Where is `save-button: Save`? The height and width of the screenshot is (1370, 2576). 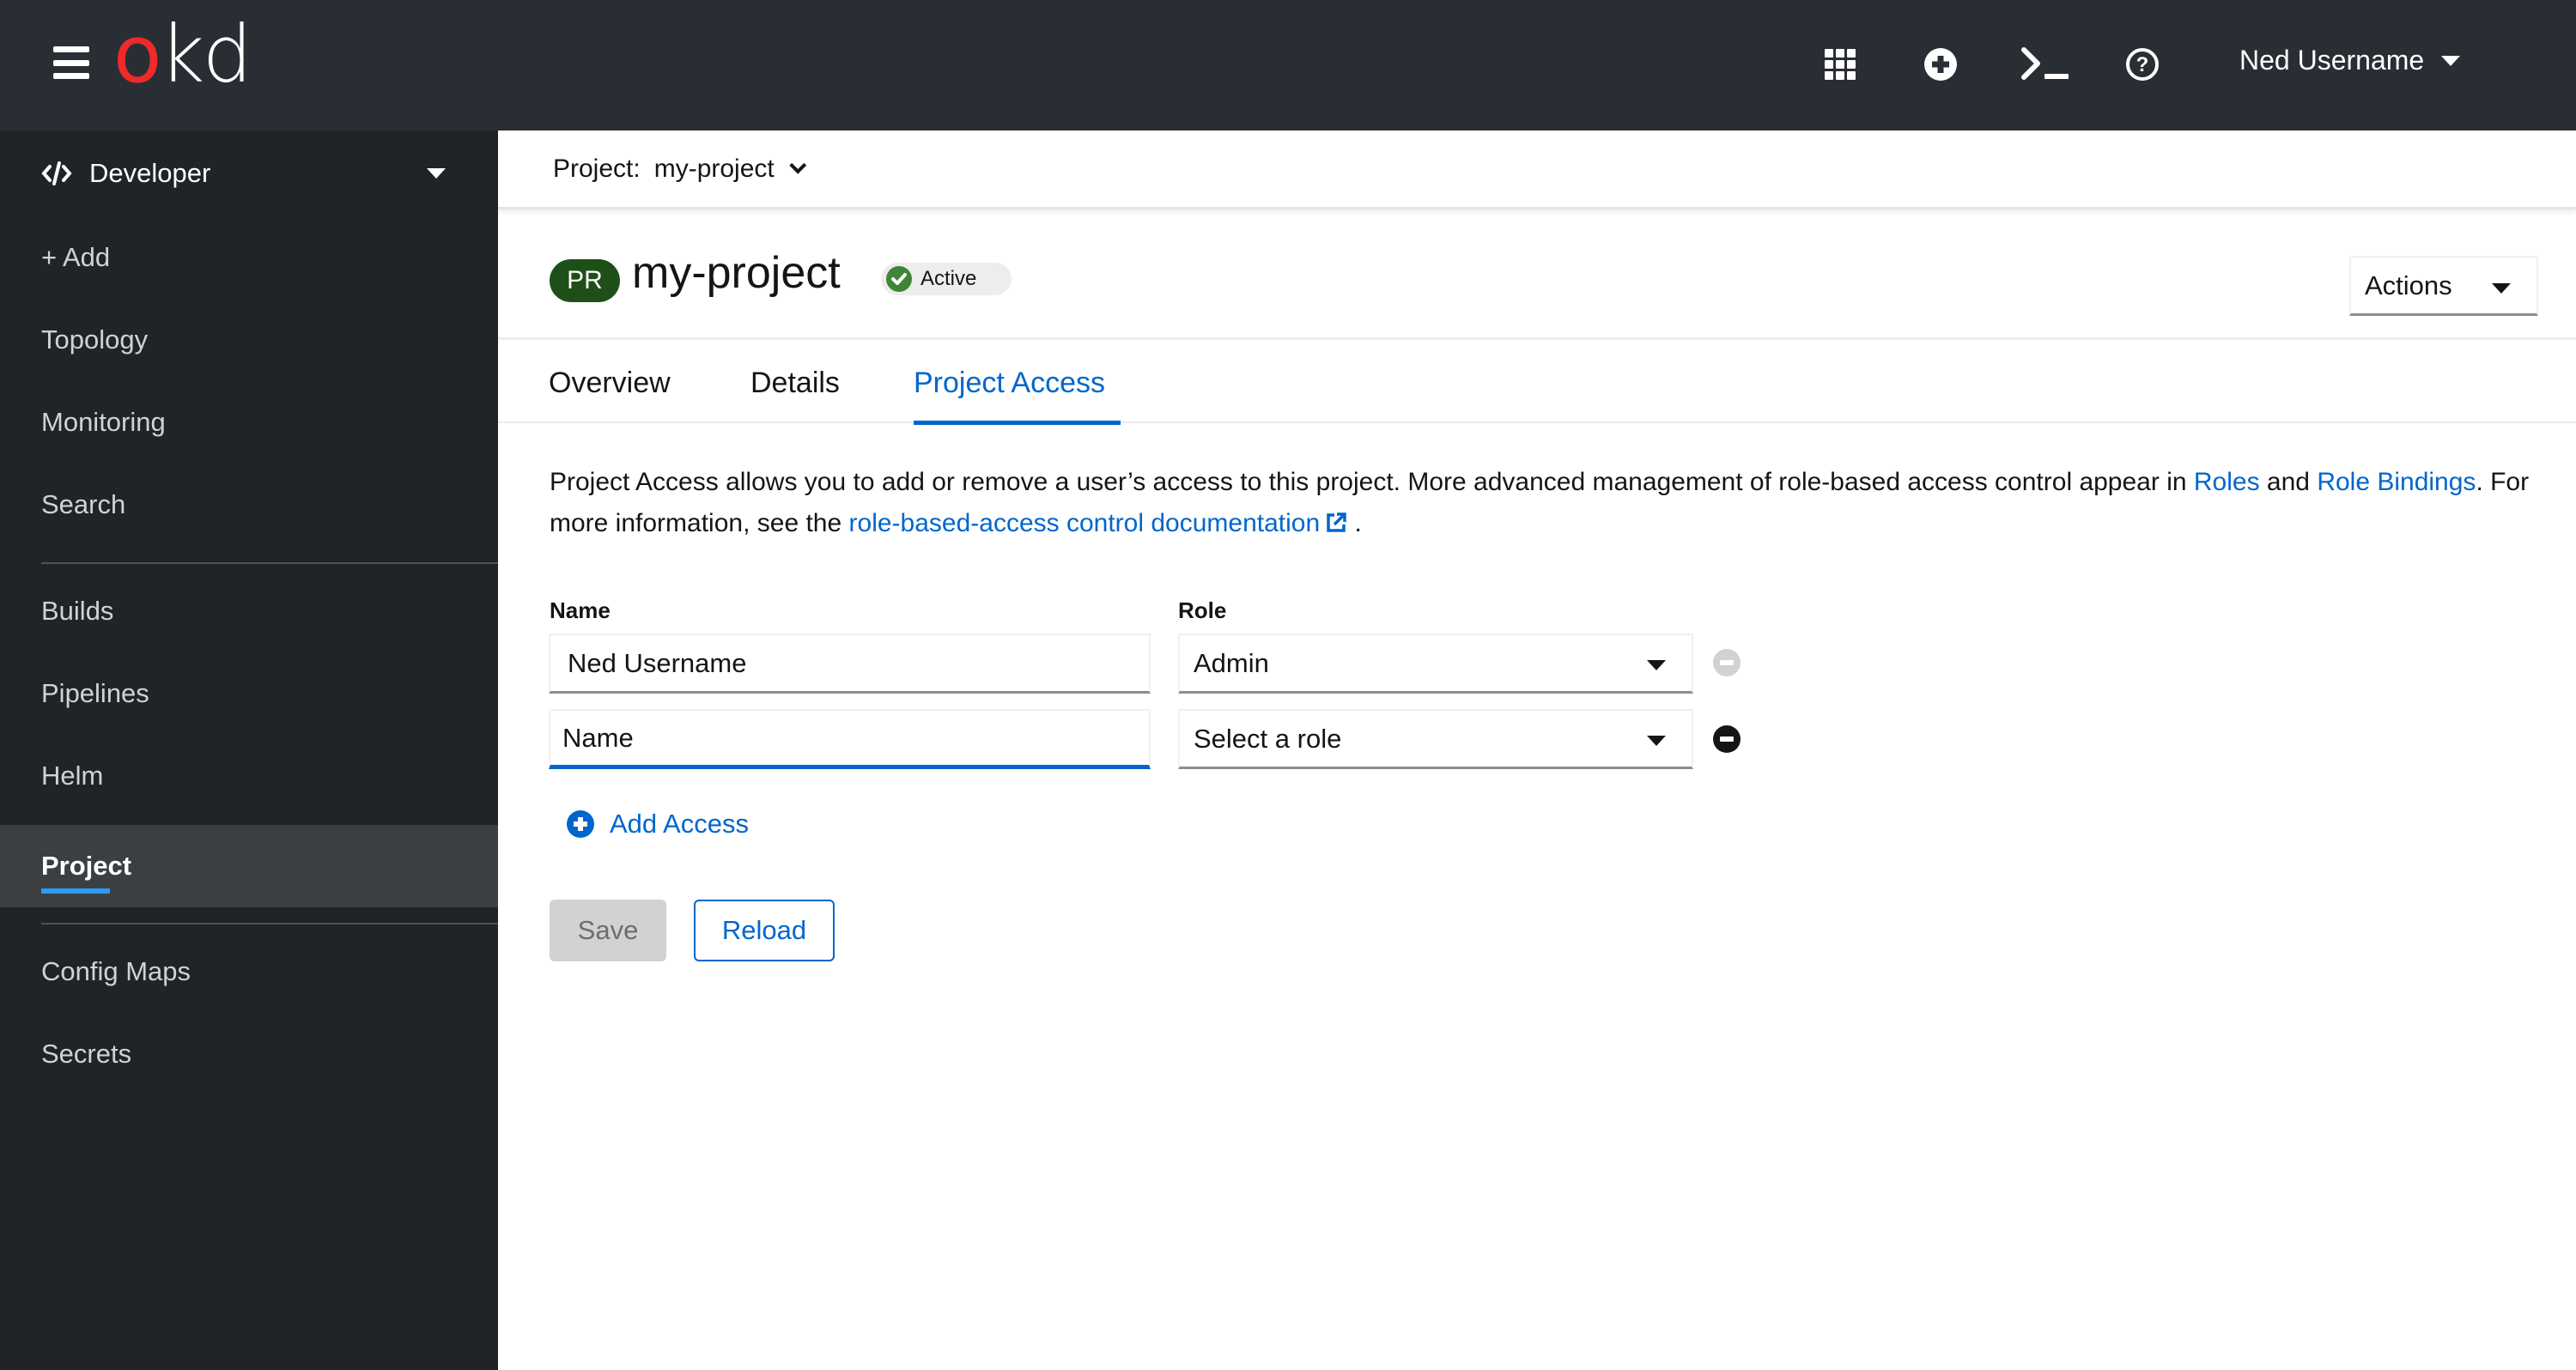
save-button: Save is located at coordinates (608, 931).